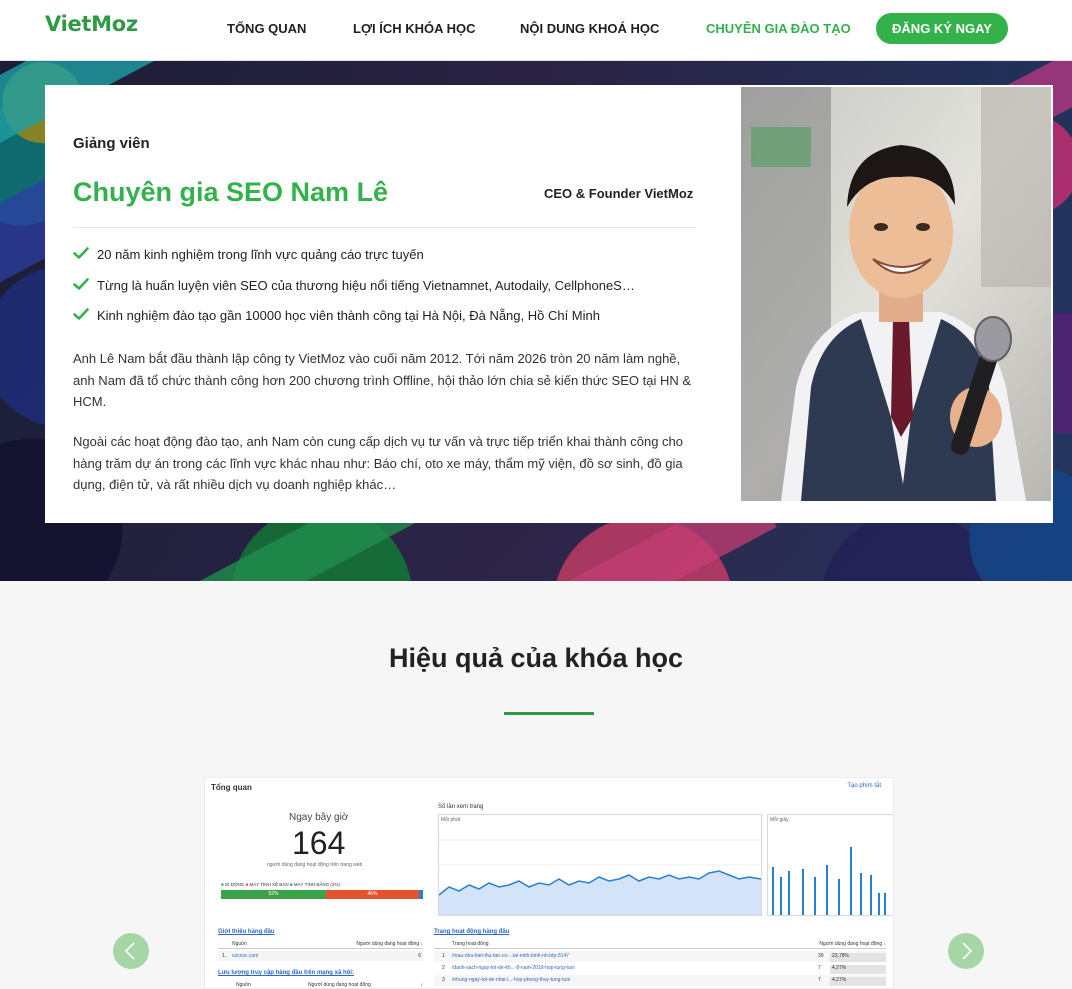  Describe the element at coordinates (419, 956) in the screenshot. I see `row-value: 6` at that location.